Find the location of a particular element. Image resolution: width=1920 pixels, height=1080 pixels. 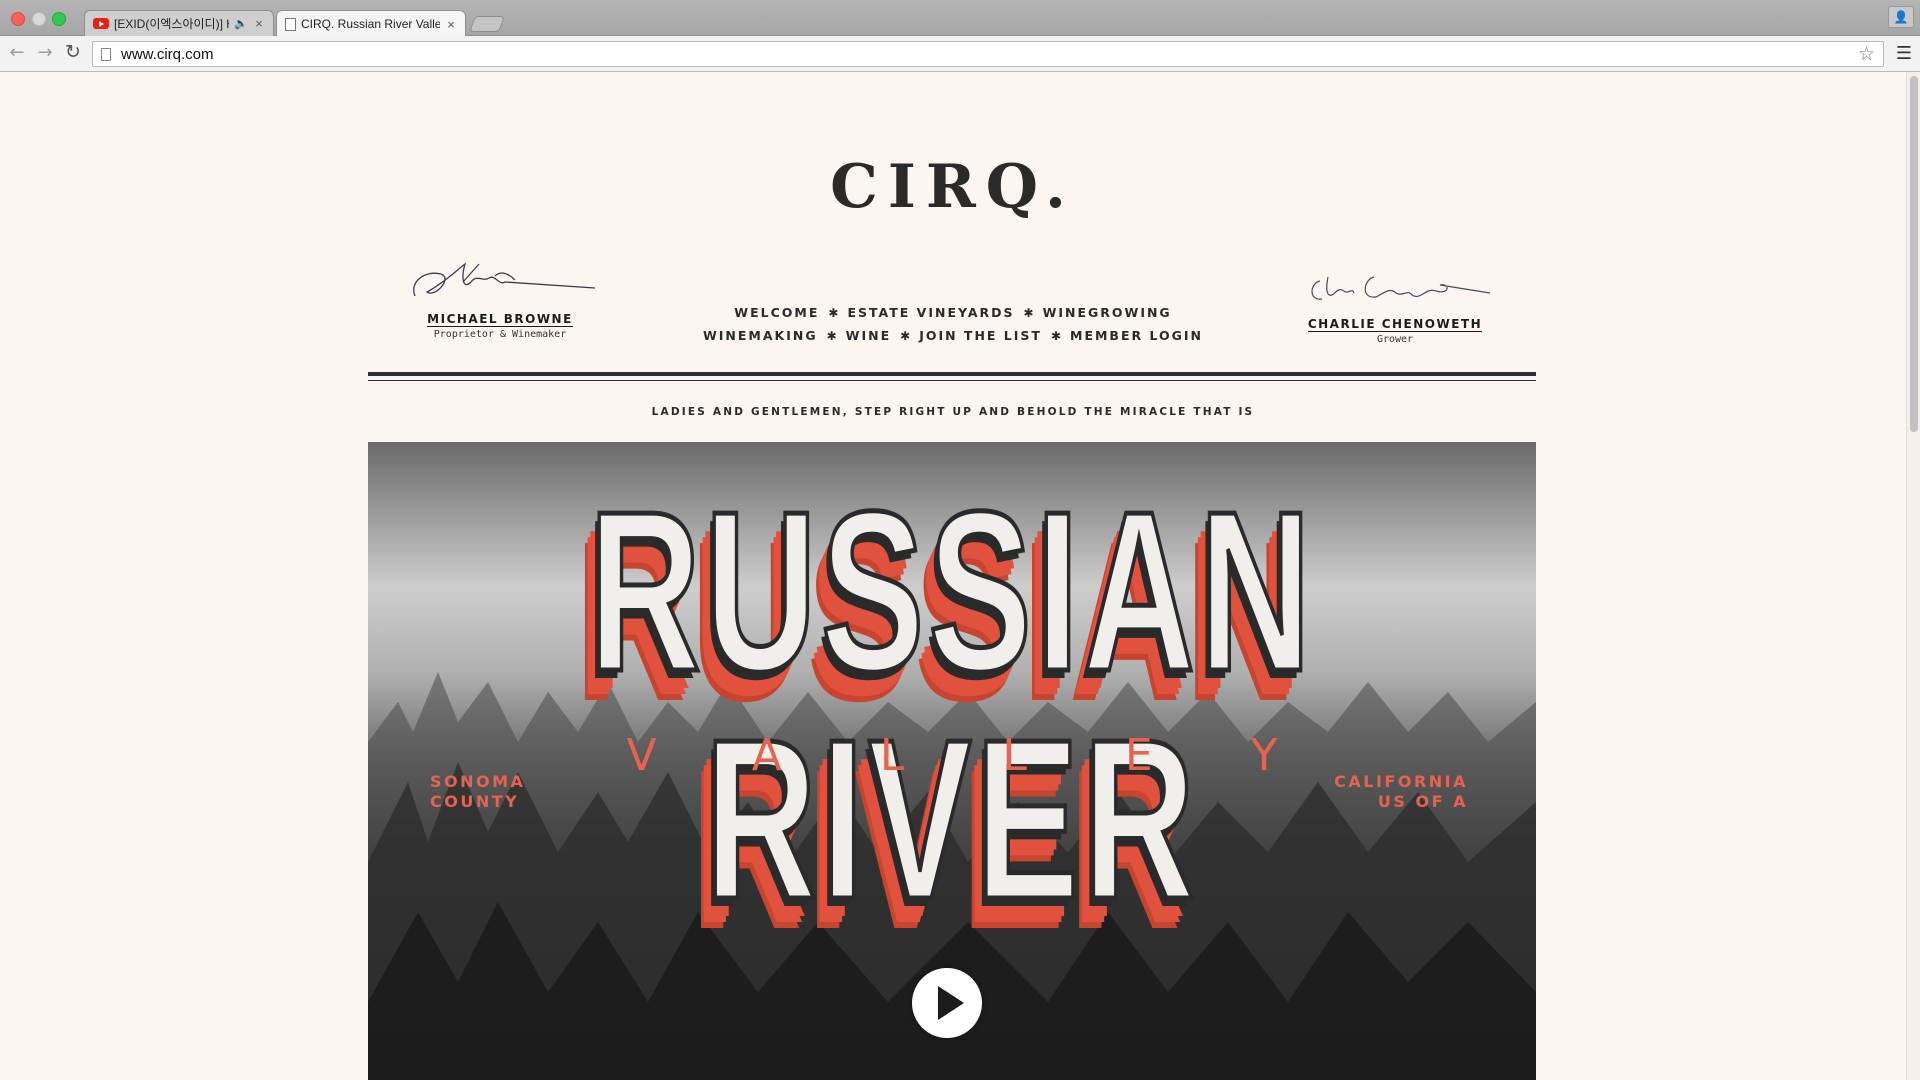

michael-browne-block: MICHAEL BROWNE Proprietor & Winemaker is located at coordinates (500, 296).